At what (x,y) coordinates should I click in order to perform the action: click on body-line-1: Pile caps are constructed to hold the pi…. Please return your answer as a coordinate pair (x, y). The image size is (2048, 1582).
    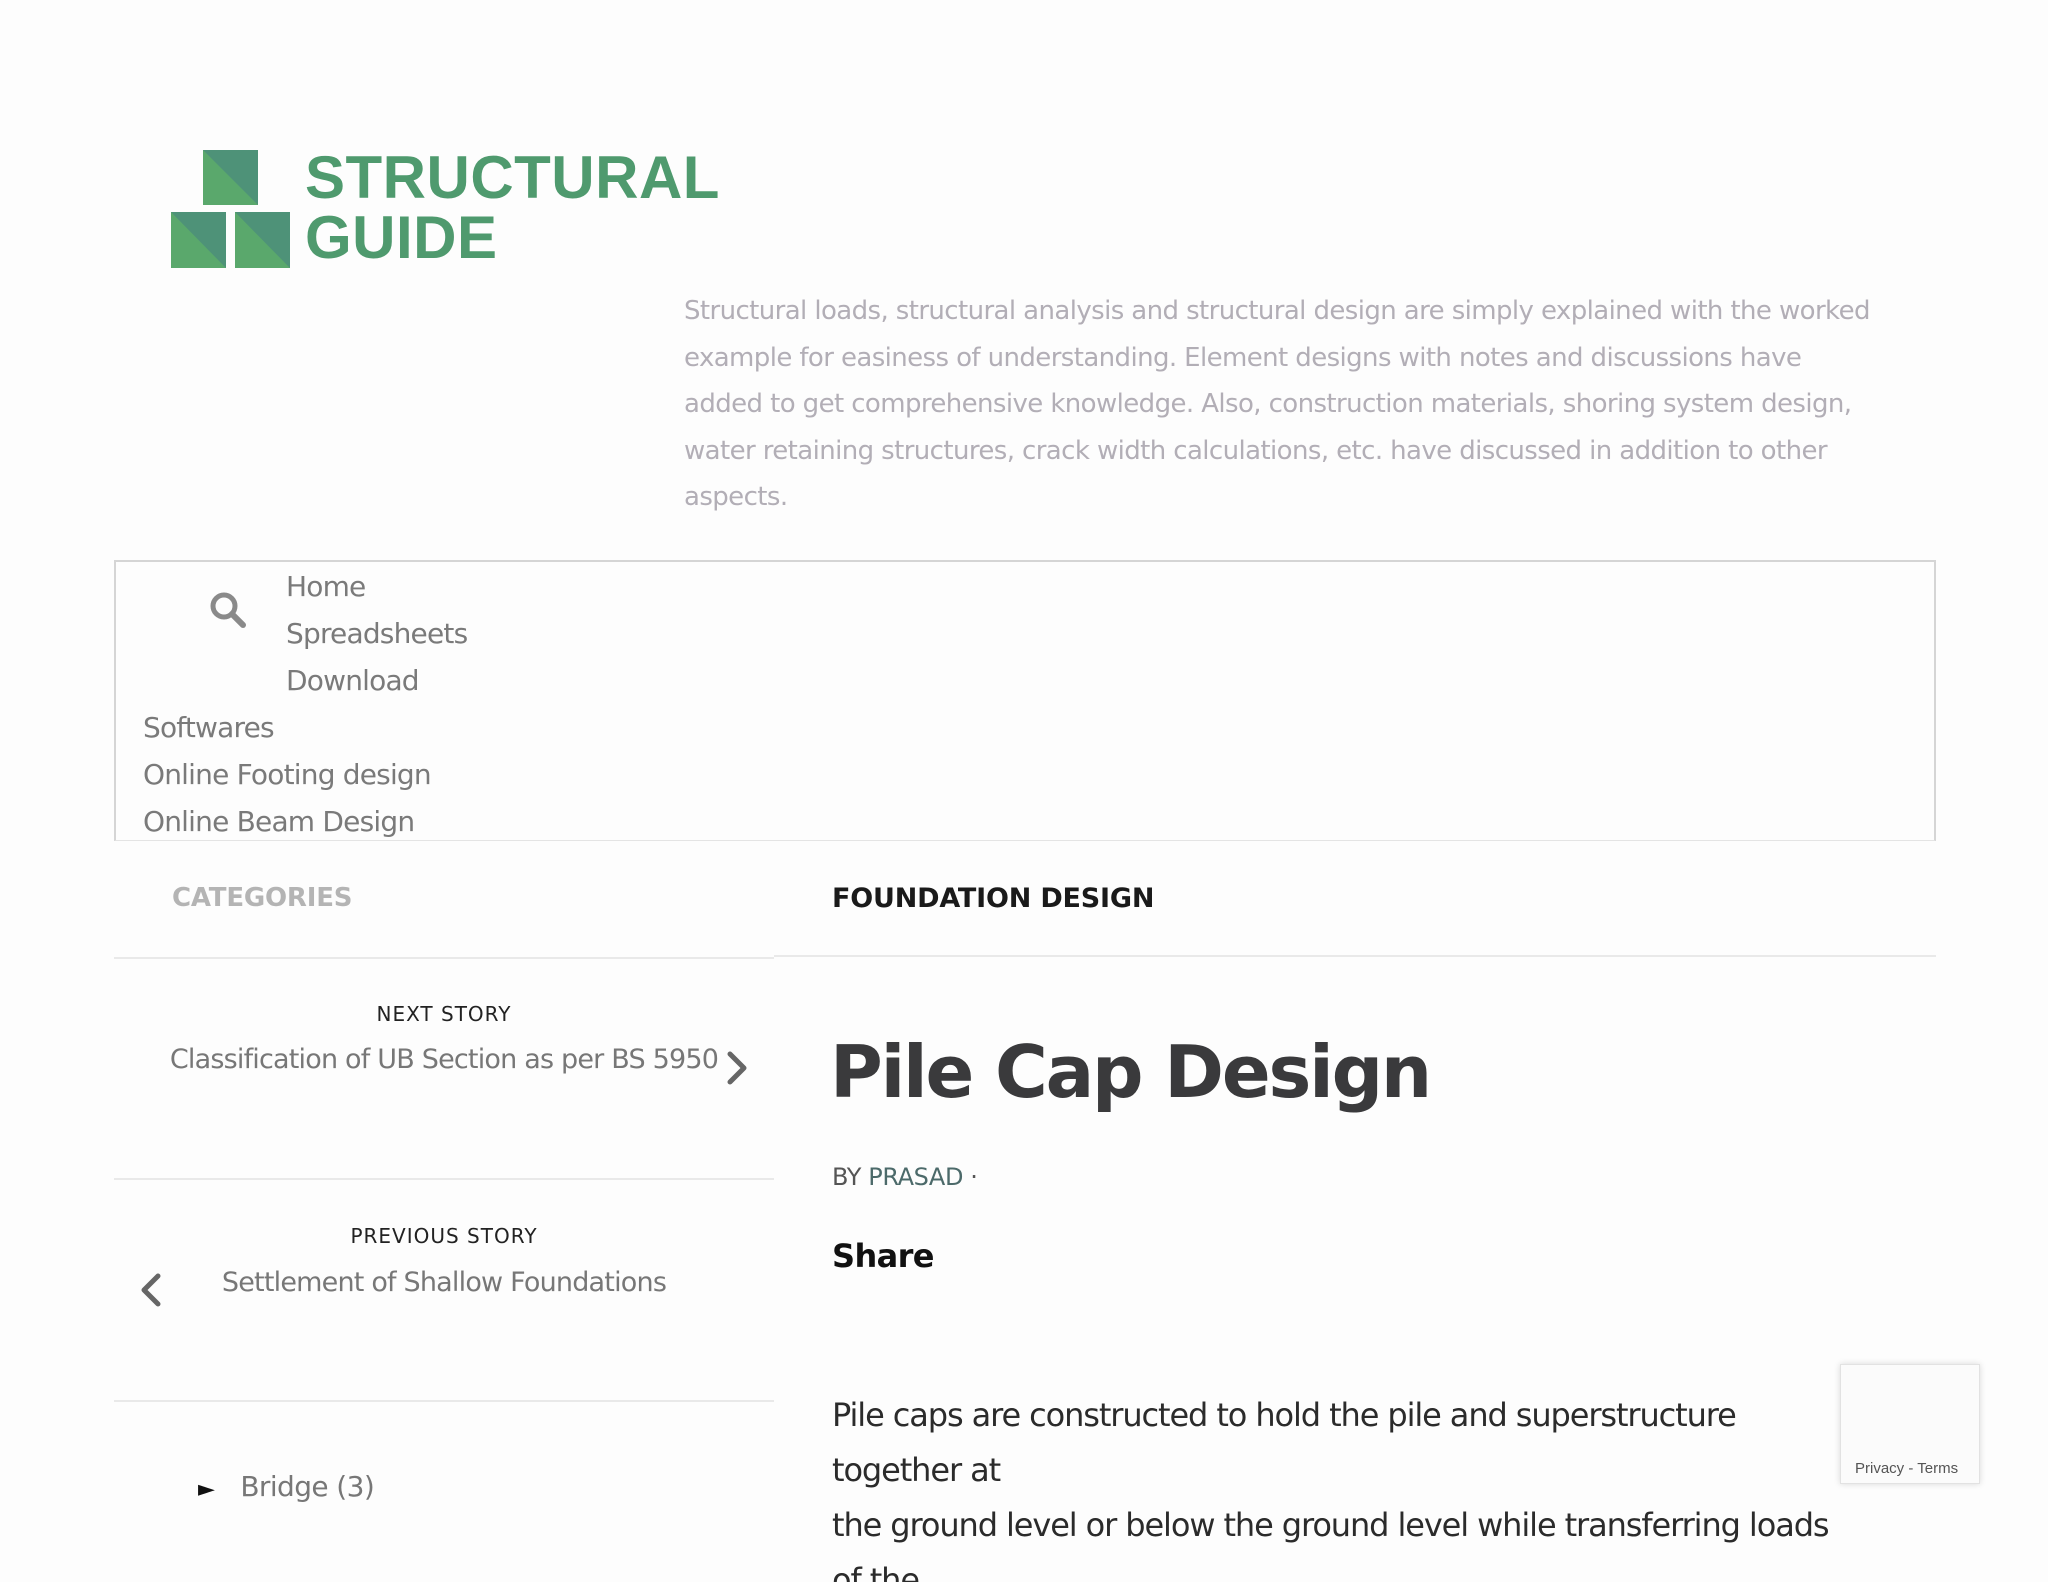
    Looking at the image, I should click on (1284, 1442).